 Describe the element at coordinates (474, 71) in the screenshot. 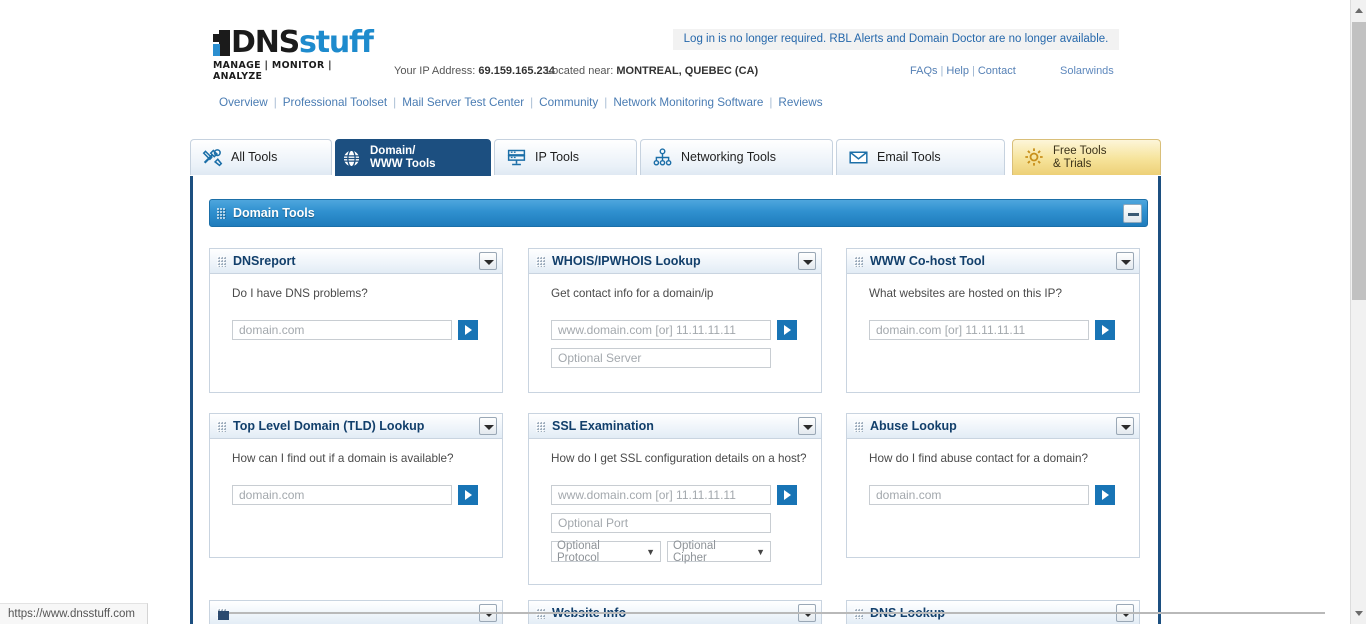

I see `visitor-ip: Your IP Address: 69.159.165.234` at that location.